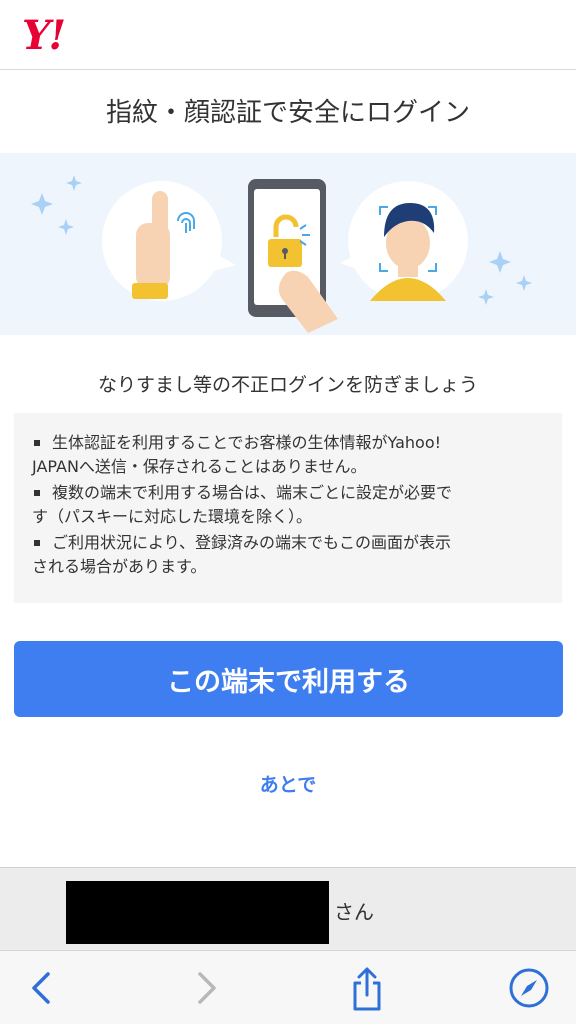  I want to click on user-bar: さん, so click(288, 908).